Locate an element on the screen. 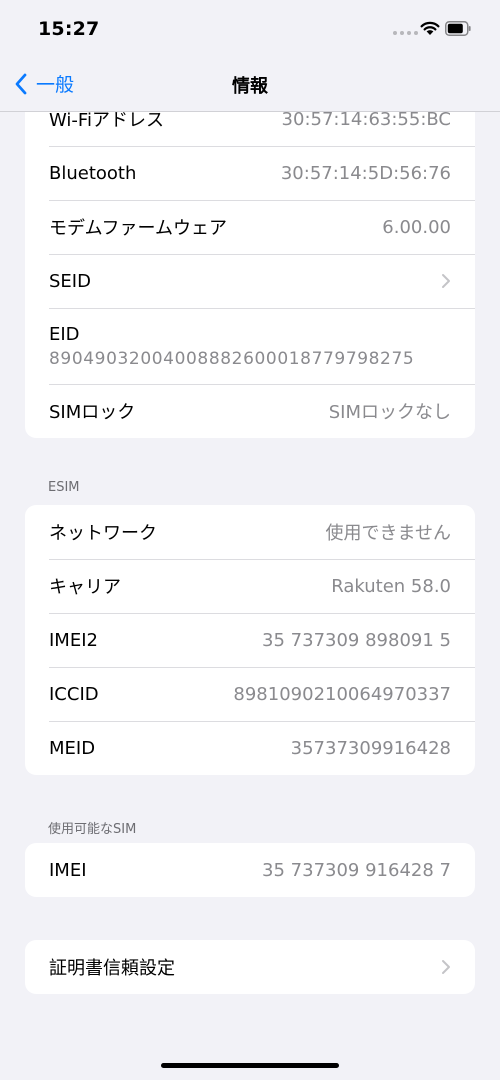  eid-label: EID is located at coordinates (64, 334).